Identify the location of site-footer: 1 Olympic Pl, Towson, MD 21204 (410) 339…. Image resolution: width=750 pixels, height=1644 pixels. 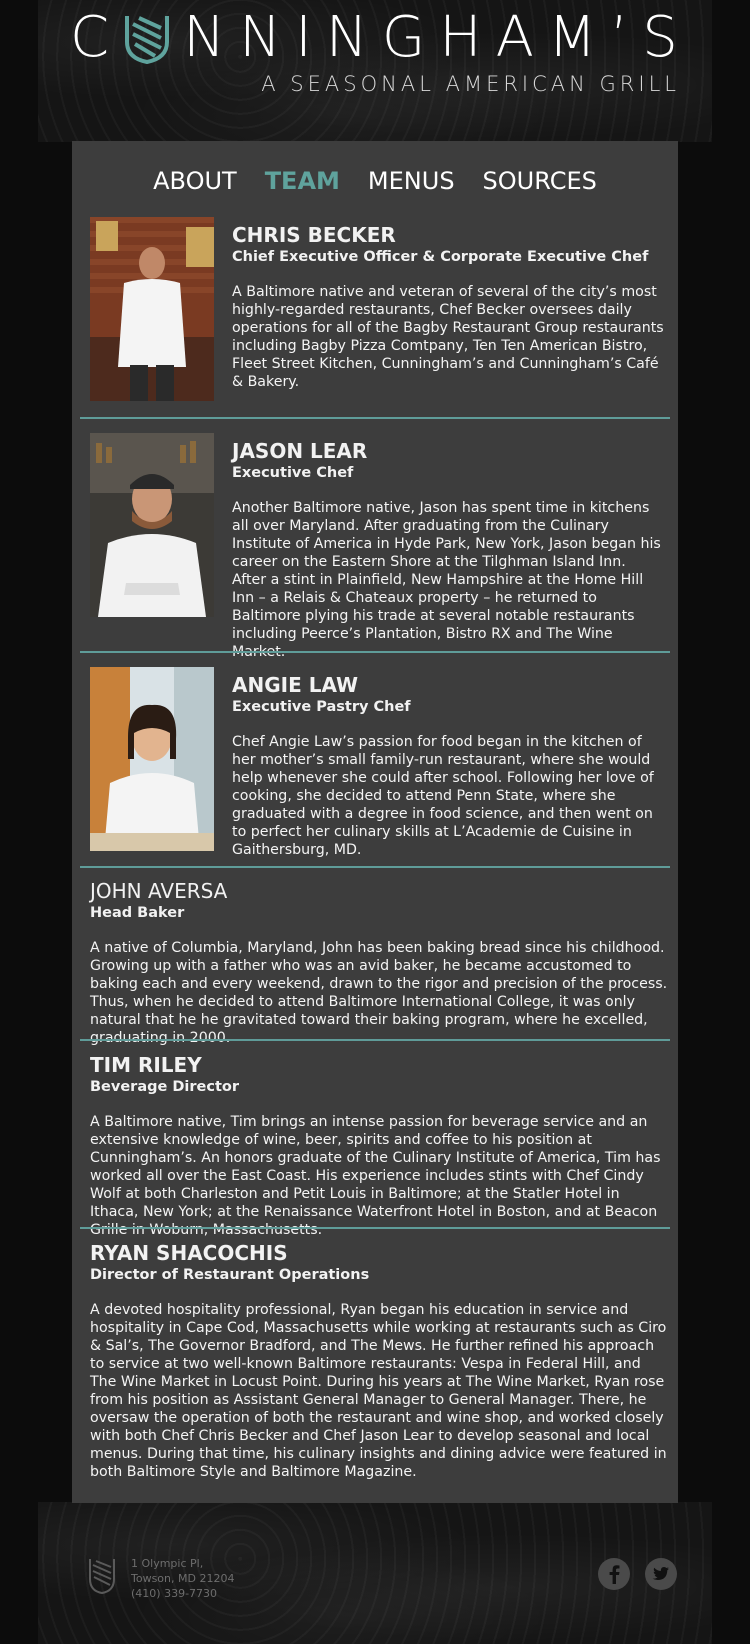
(375, 1573).